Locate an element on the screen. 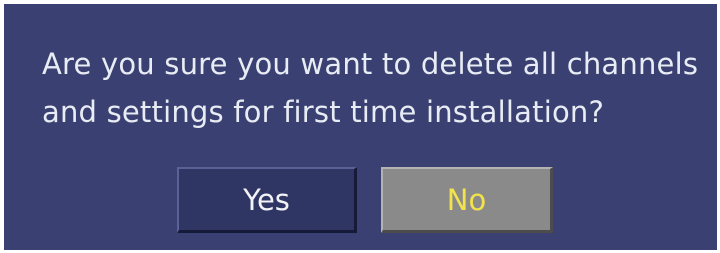  no-button-label: No is located at coordinates (466, 199).